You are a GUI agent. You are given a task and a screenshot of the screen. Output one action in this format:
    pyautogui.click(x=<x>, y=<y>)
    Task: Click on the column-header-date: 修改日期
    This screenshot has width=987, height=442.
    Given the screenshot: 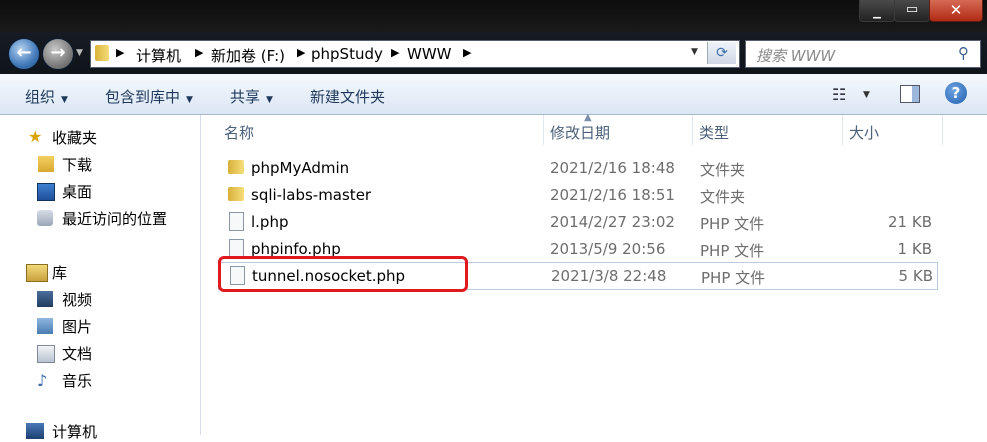 What is the action you would take?
    pyautogui.click(x=580, y=132)
    